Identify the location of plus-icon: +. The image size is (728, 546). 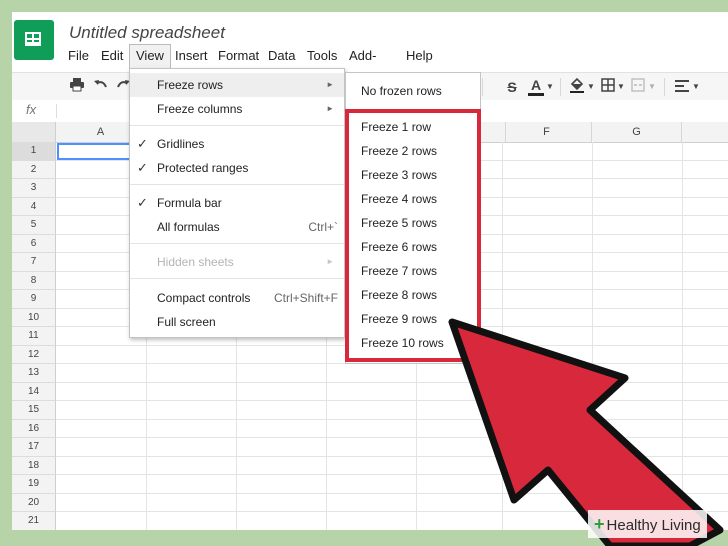
(599, 524).